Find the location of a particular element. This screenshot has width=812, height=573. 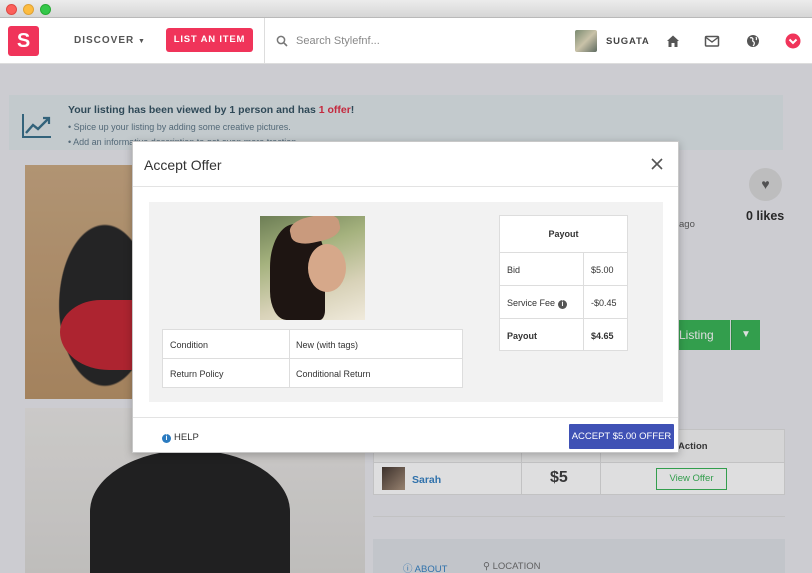

buyer-profile-photo is located at coordinates (312, 268).